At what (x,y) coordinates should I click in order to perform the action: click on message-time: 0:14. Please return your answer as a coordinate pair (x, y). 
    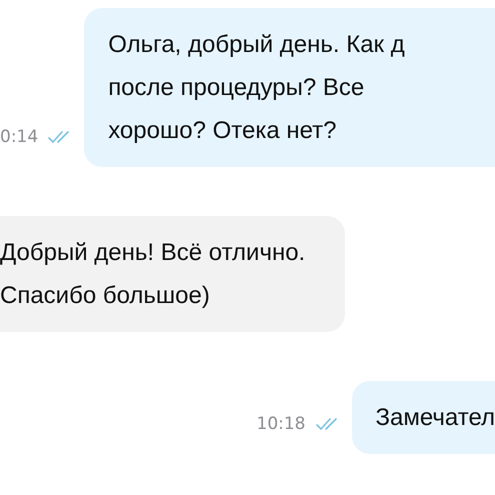
    Looking at the image, I should click on (19, 137).